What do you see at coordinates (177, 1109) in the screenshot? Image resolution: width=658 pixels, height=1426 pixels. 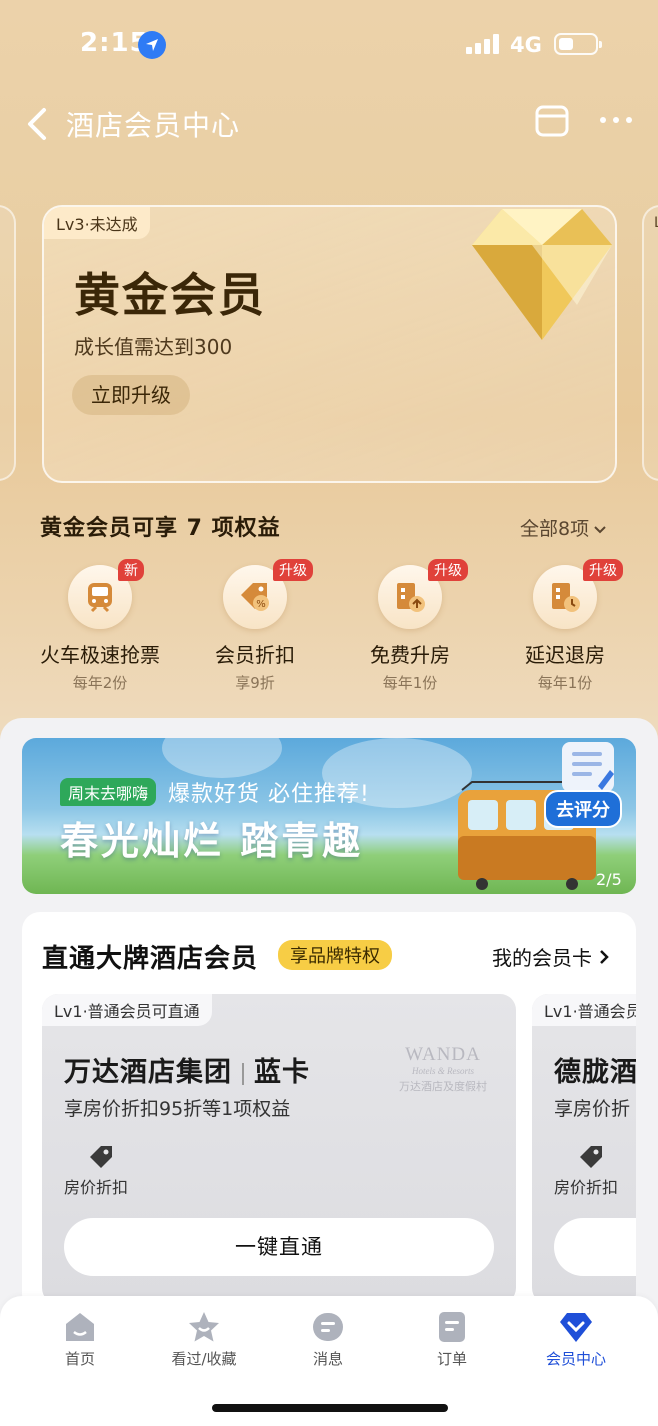 I see `hotel-benefit-desc: 享房价折扣95折等1项权益` at bounding box center [177, 1109].